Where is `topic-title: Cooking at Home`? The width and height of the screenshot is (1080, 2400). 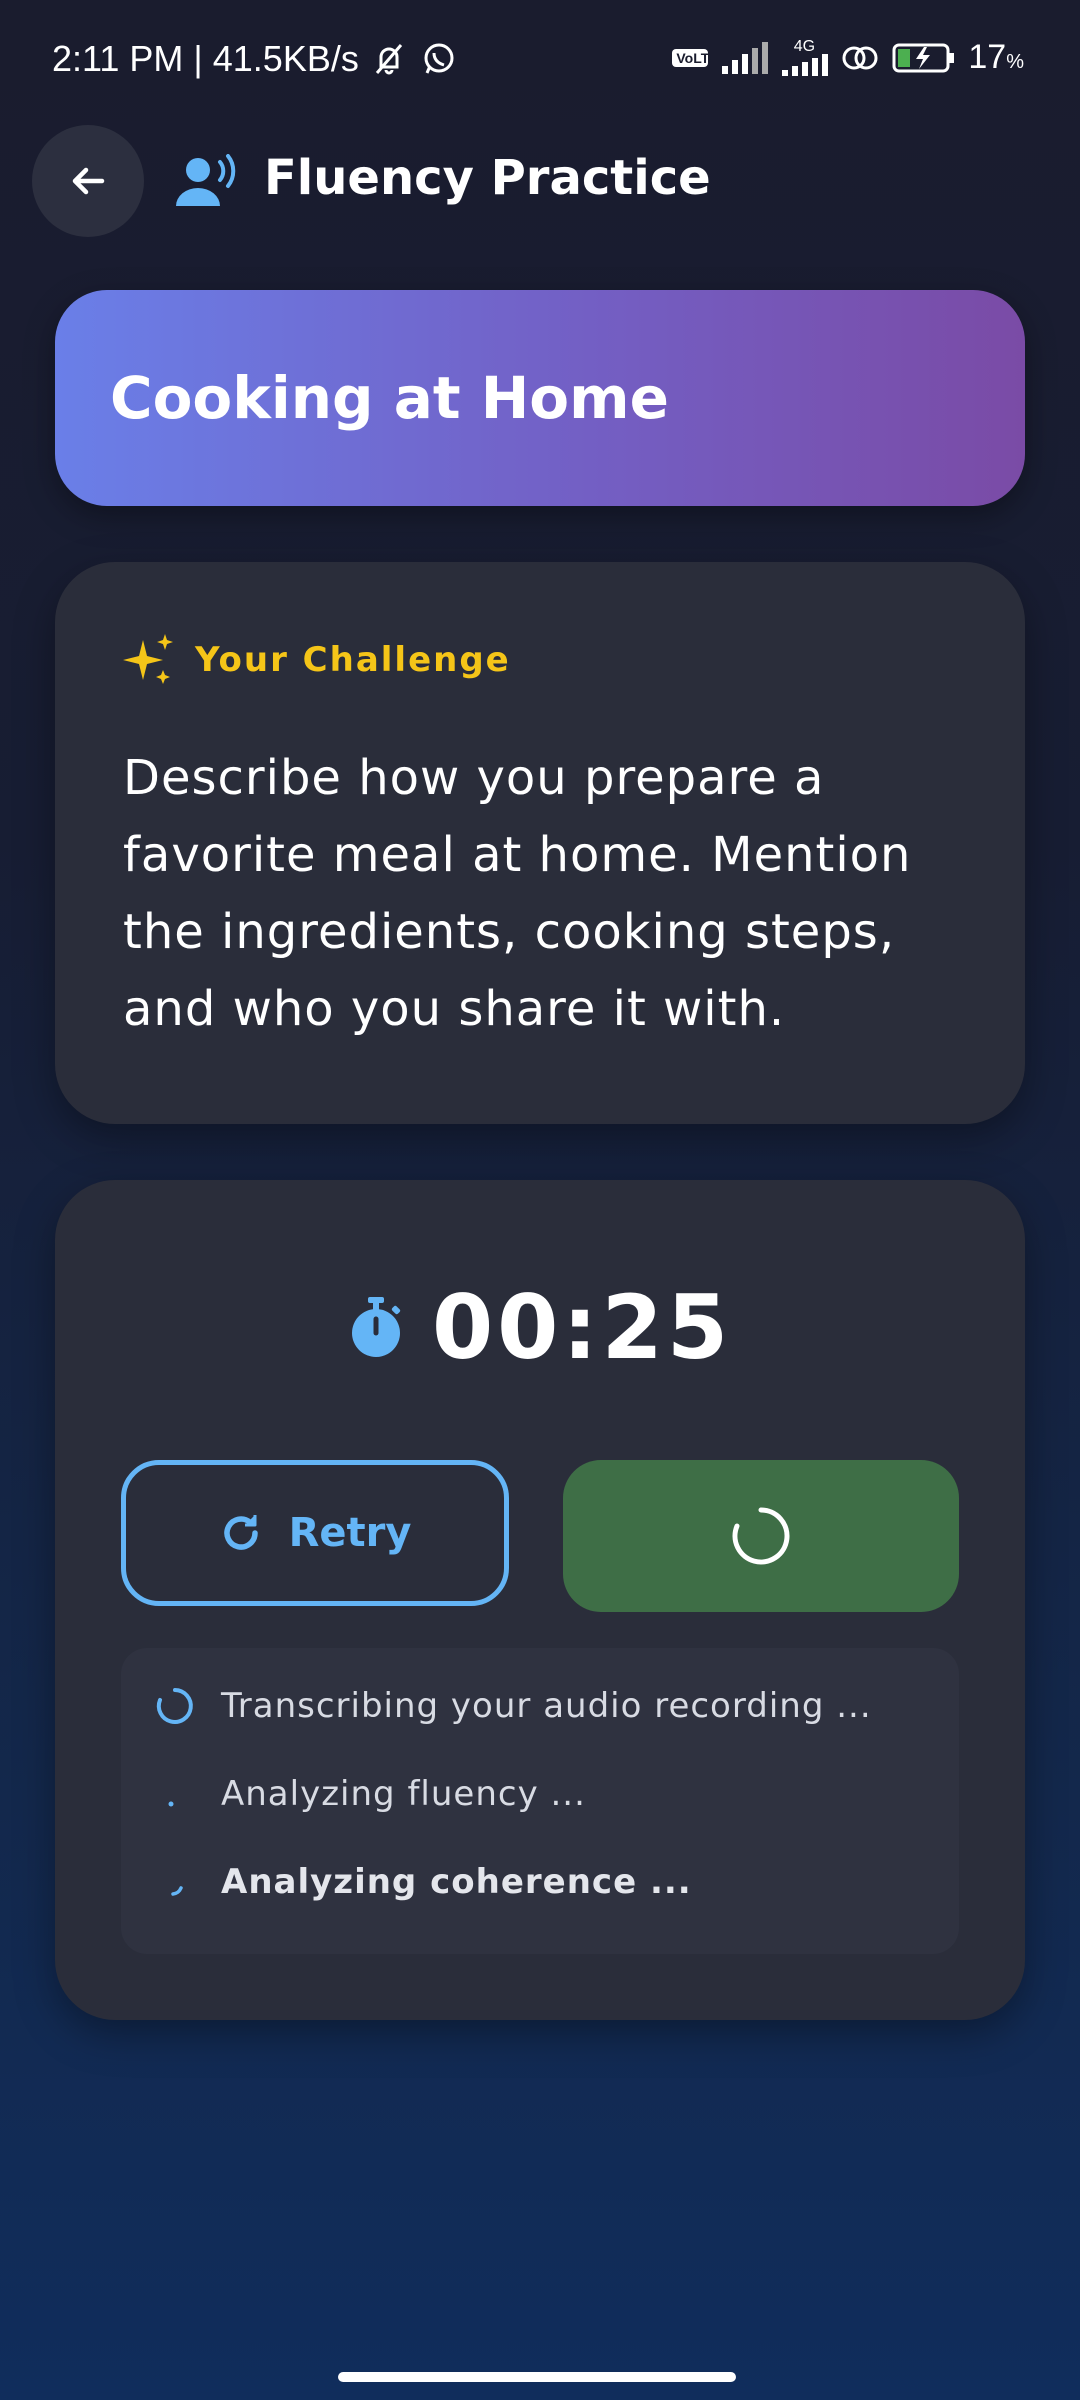
topic-title: Cooking at Home is located at coordinates (389, 398).